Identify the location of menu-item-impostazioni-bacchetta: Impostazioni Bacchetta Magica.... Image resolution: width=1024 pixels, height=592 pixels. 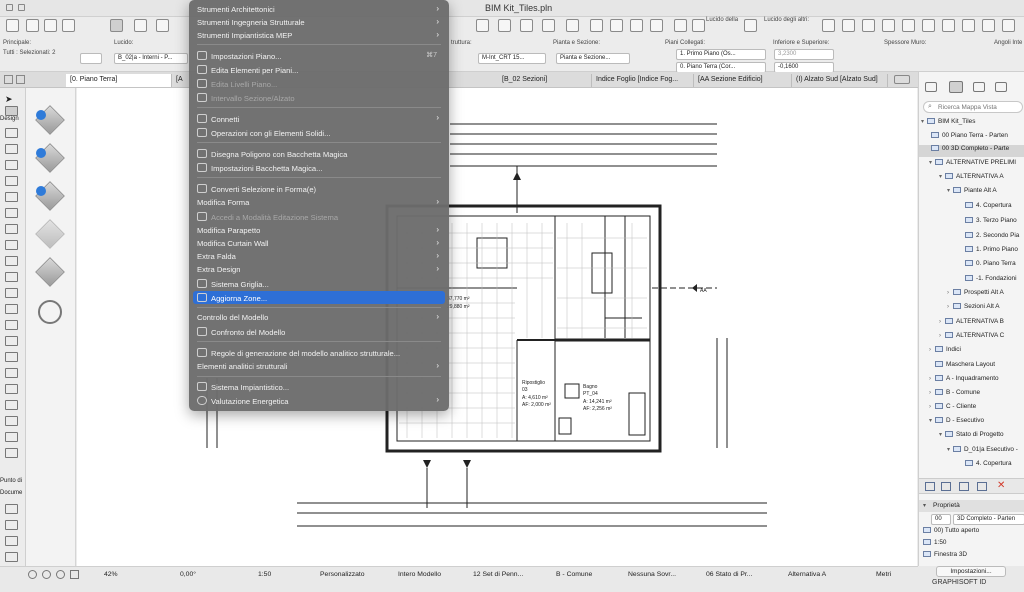
(319, 167).